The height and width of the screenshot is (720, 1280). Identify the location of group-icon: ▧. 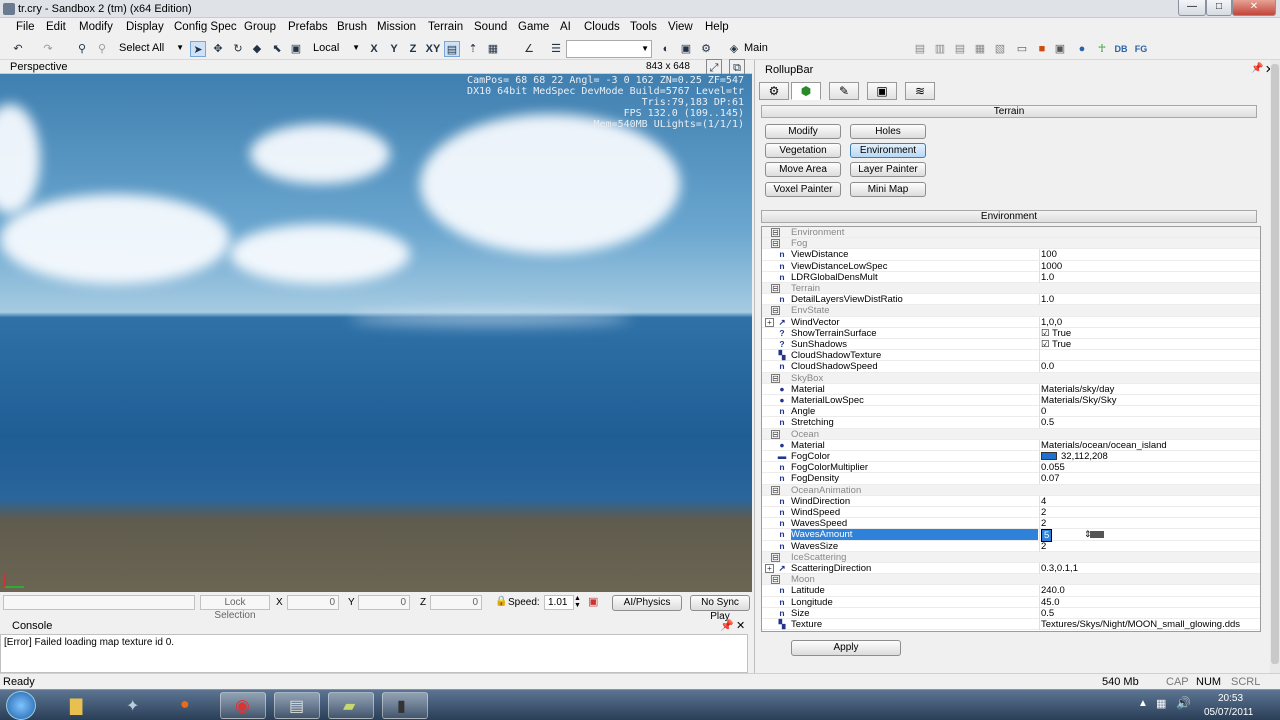
(1000, 49).